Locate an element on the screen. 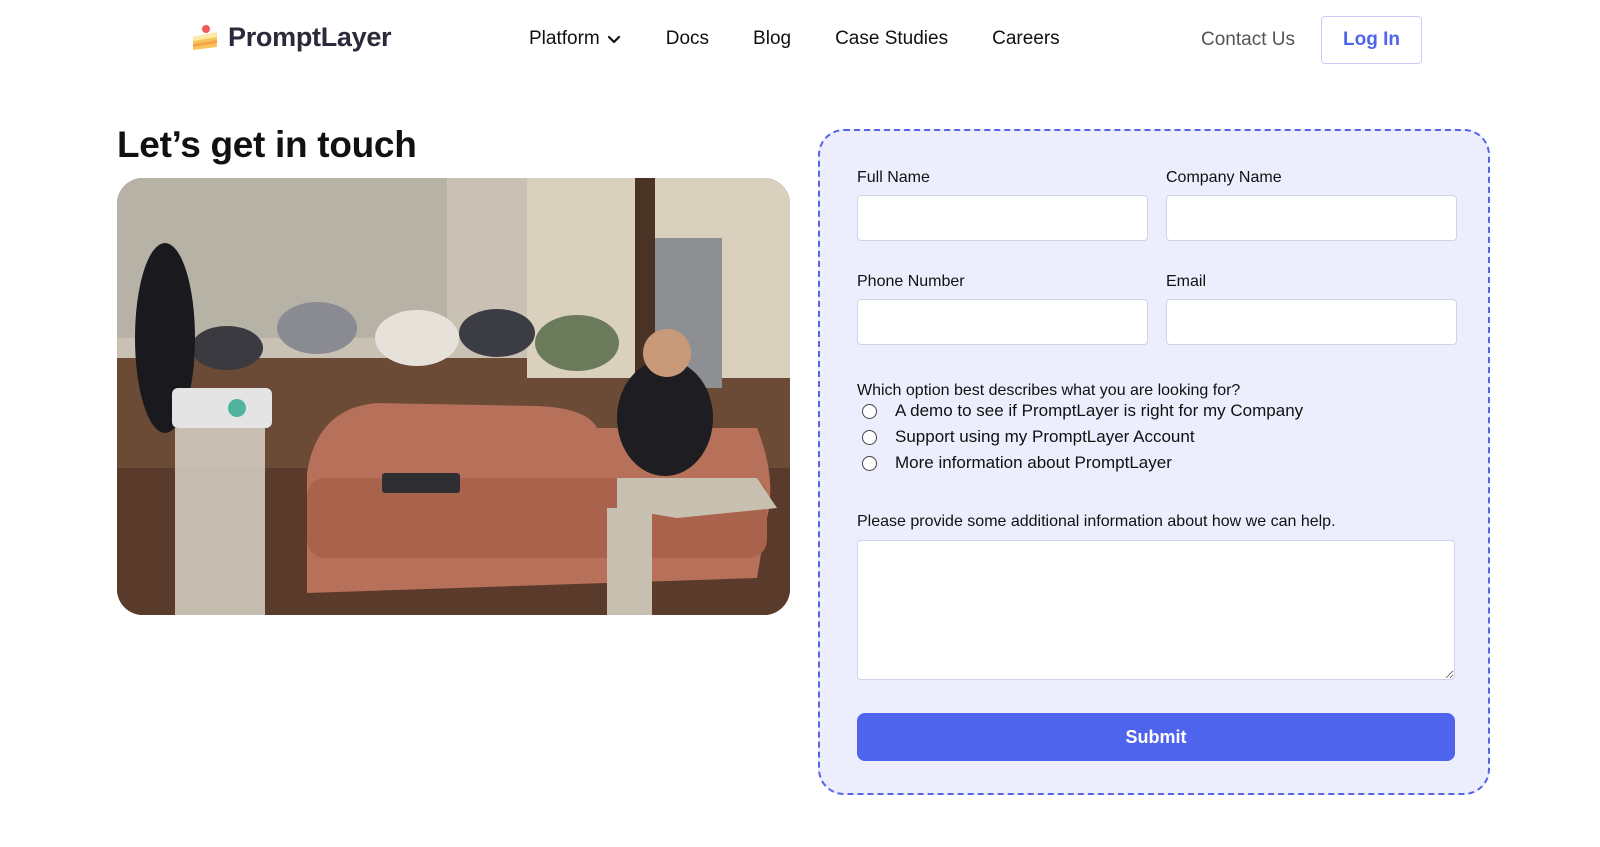  contact-us-link: Contact Us is located at coordinates (1248, 40).